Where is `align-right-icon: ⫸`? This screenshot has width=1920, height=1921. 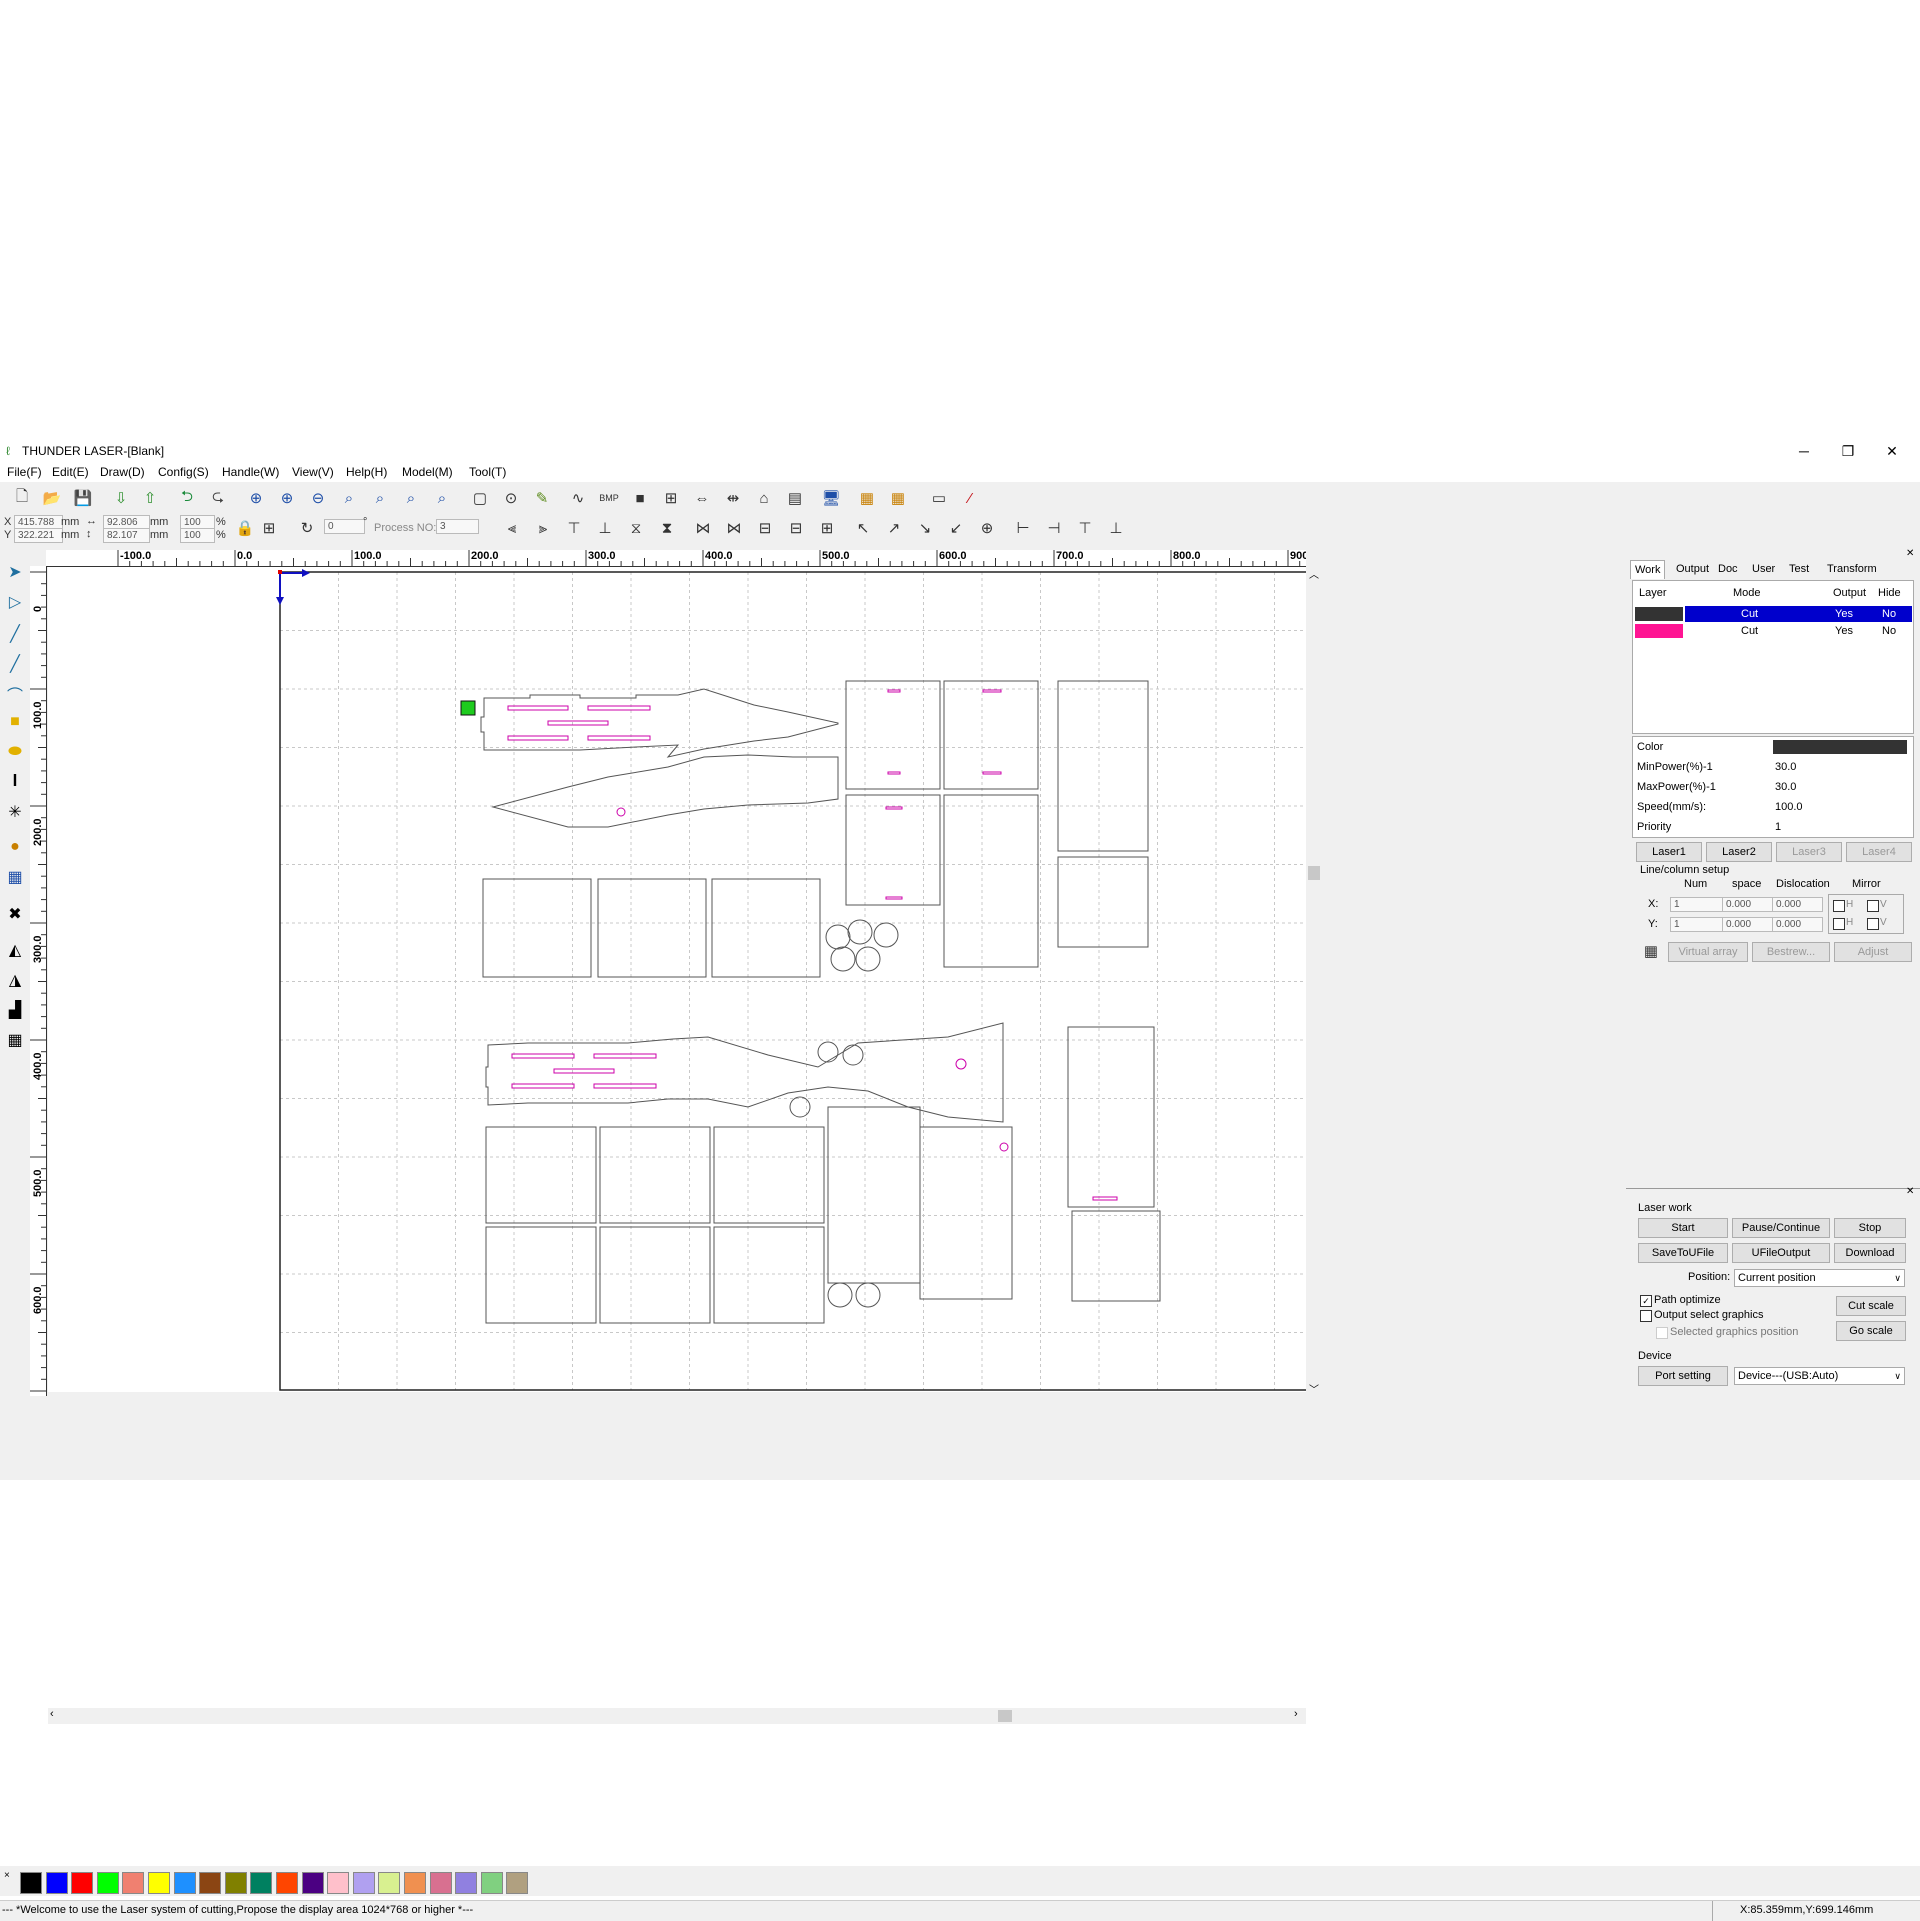 align-right-icon: ⫸ is located at coordinates (543, 528).